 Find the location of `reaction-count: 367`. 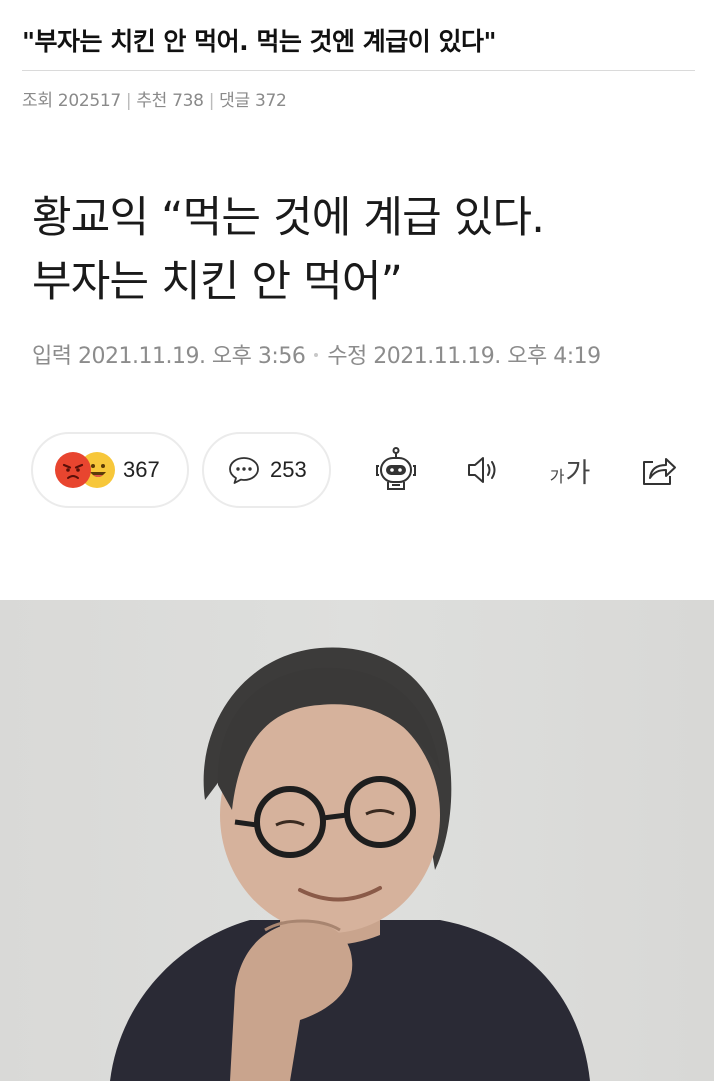

reaction-count: 367 is located at coordinates (141, 469).